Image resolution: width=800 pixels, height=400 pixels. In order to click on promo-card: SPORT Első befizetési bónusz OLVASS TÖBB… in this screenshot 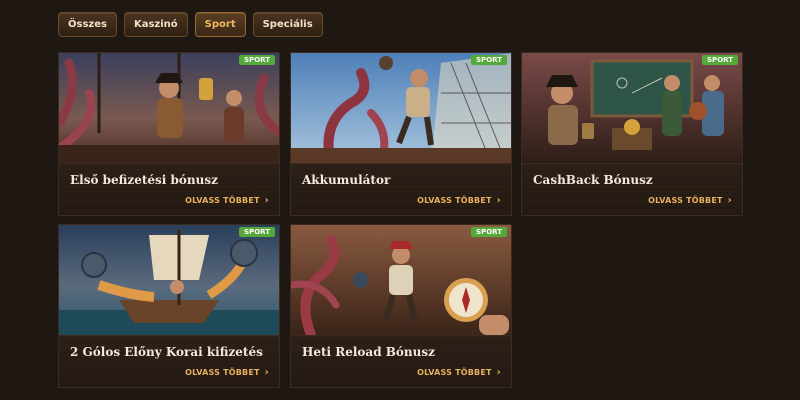, I will do `click(169, 134)`.